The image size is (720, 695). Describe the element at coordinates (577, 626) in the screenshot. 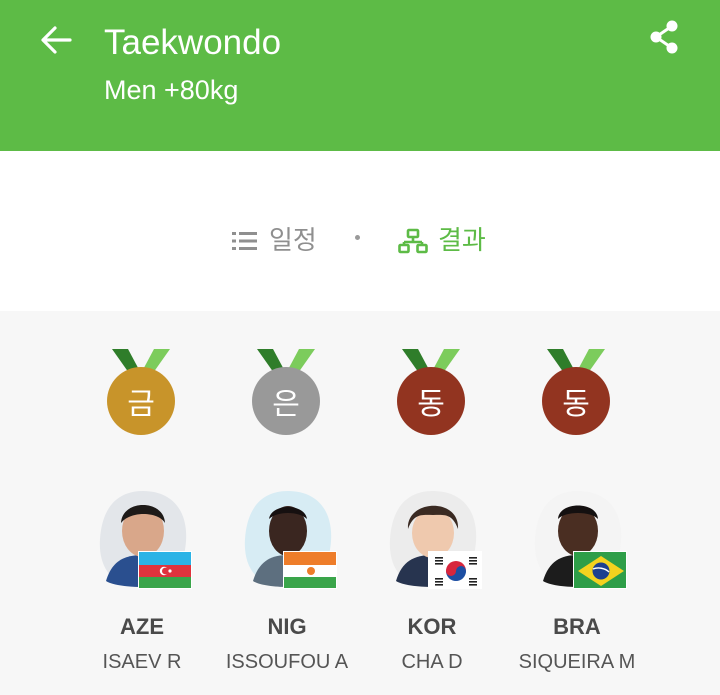

I see `country-code: BRA` at that location.